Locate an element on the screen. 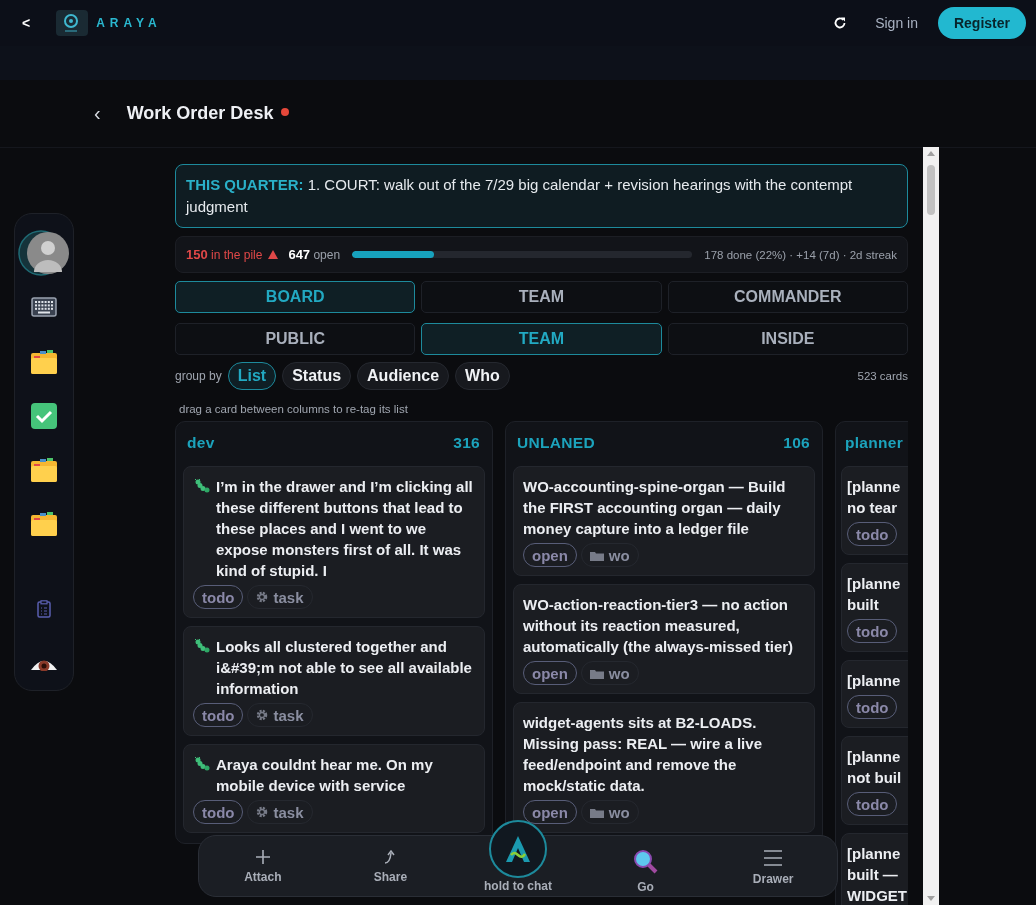 The width and height of the screenshot is (1036, 905). card-text: built — is located at coordinates (873, 875).